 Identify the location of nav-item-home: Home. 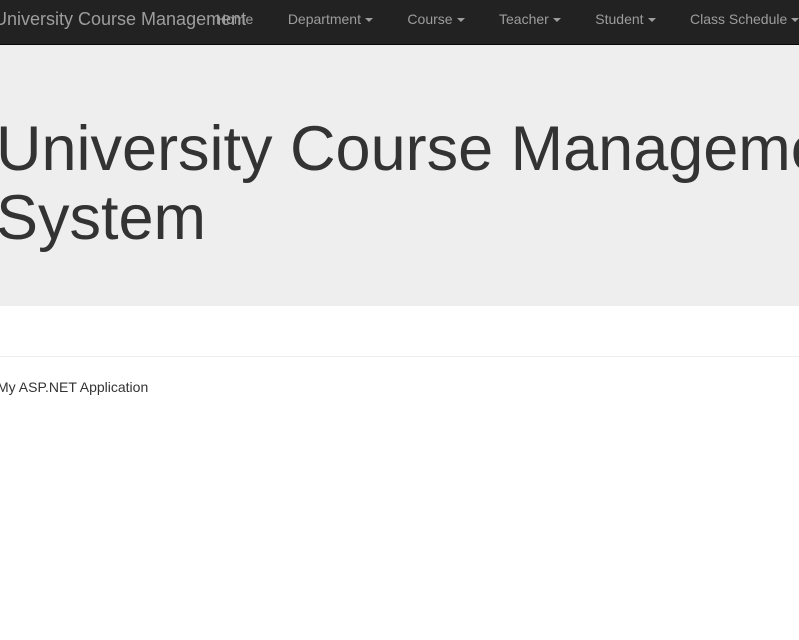
(234, 19).